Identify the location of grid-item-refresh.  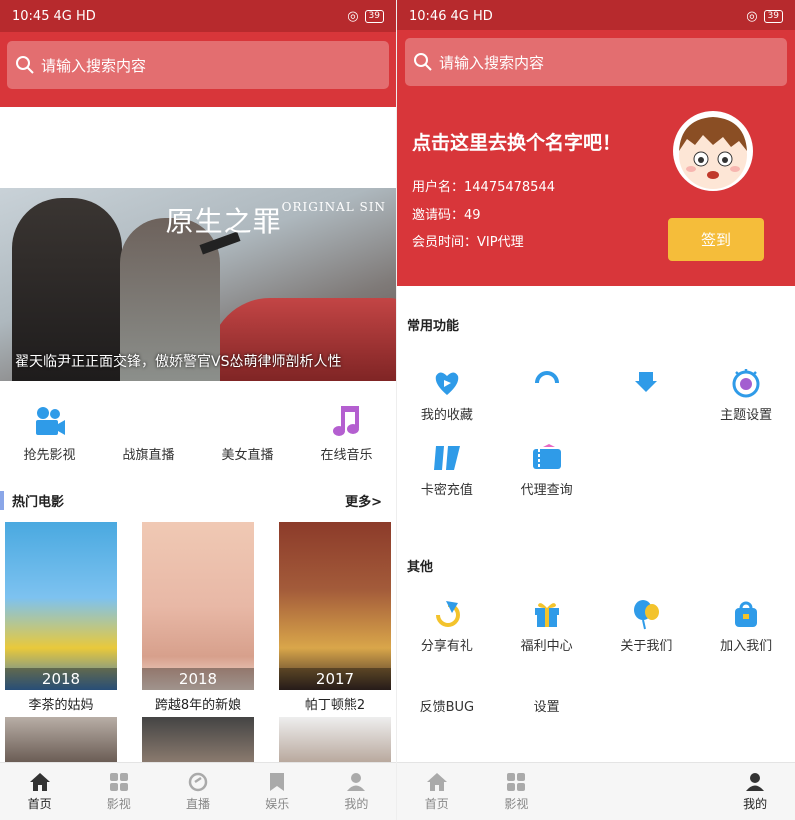
(547, 399).